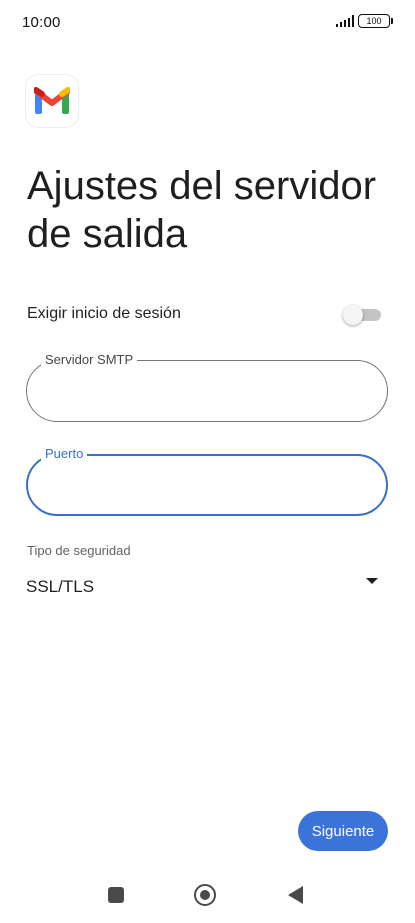 The image size is (415, 923). What do you see at coordinates (205, 895) in the screenshot?
I see `circle-home-icon` at bounding box center [205, 895].